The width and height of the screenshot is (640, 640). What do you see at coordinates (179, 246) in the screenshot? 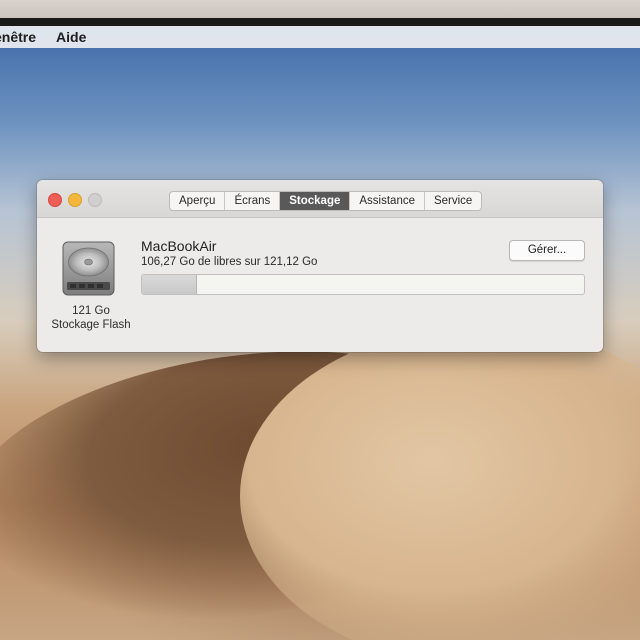
I see `volume-name: MacBookAir` at bounding box center [179, 246].